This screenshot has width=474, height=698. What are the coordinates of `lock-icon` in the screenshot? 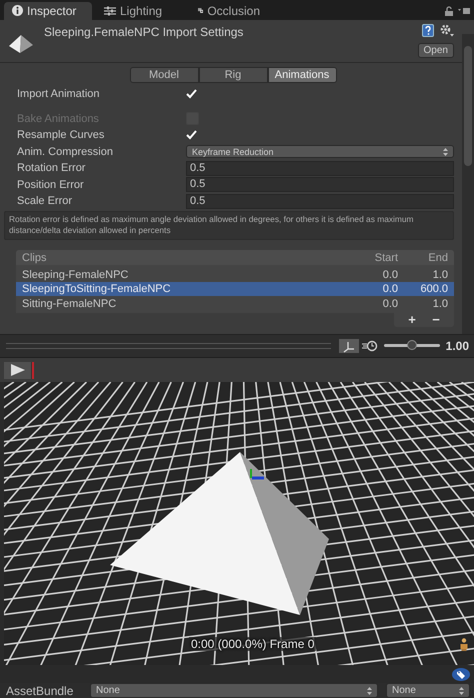 It's located at (449, 11).